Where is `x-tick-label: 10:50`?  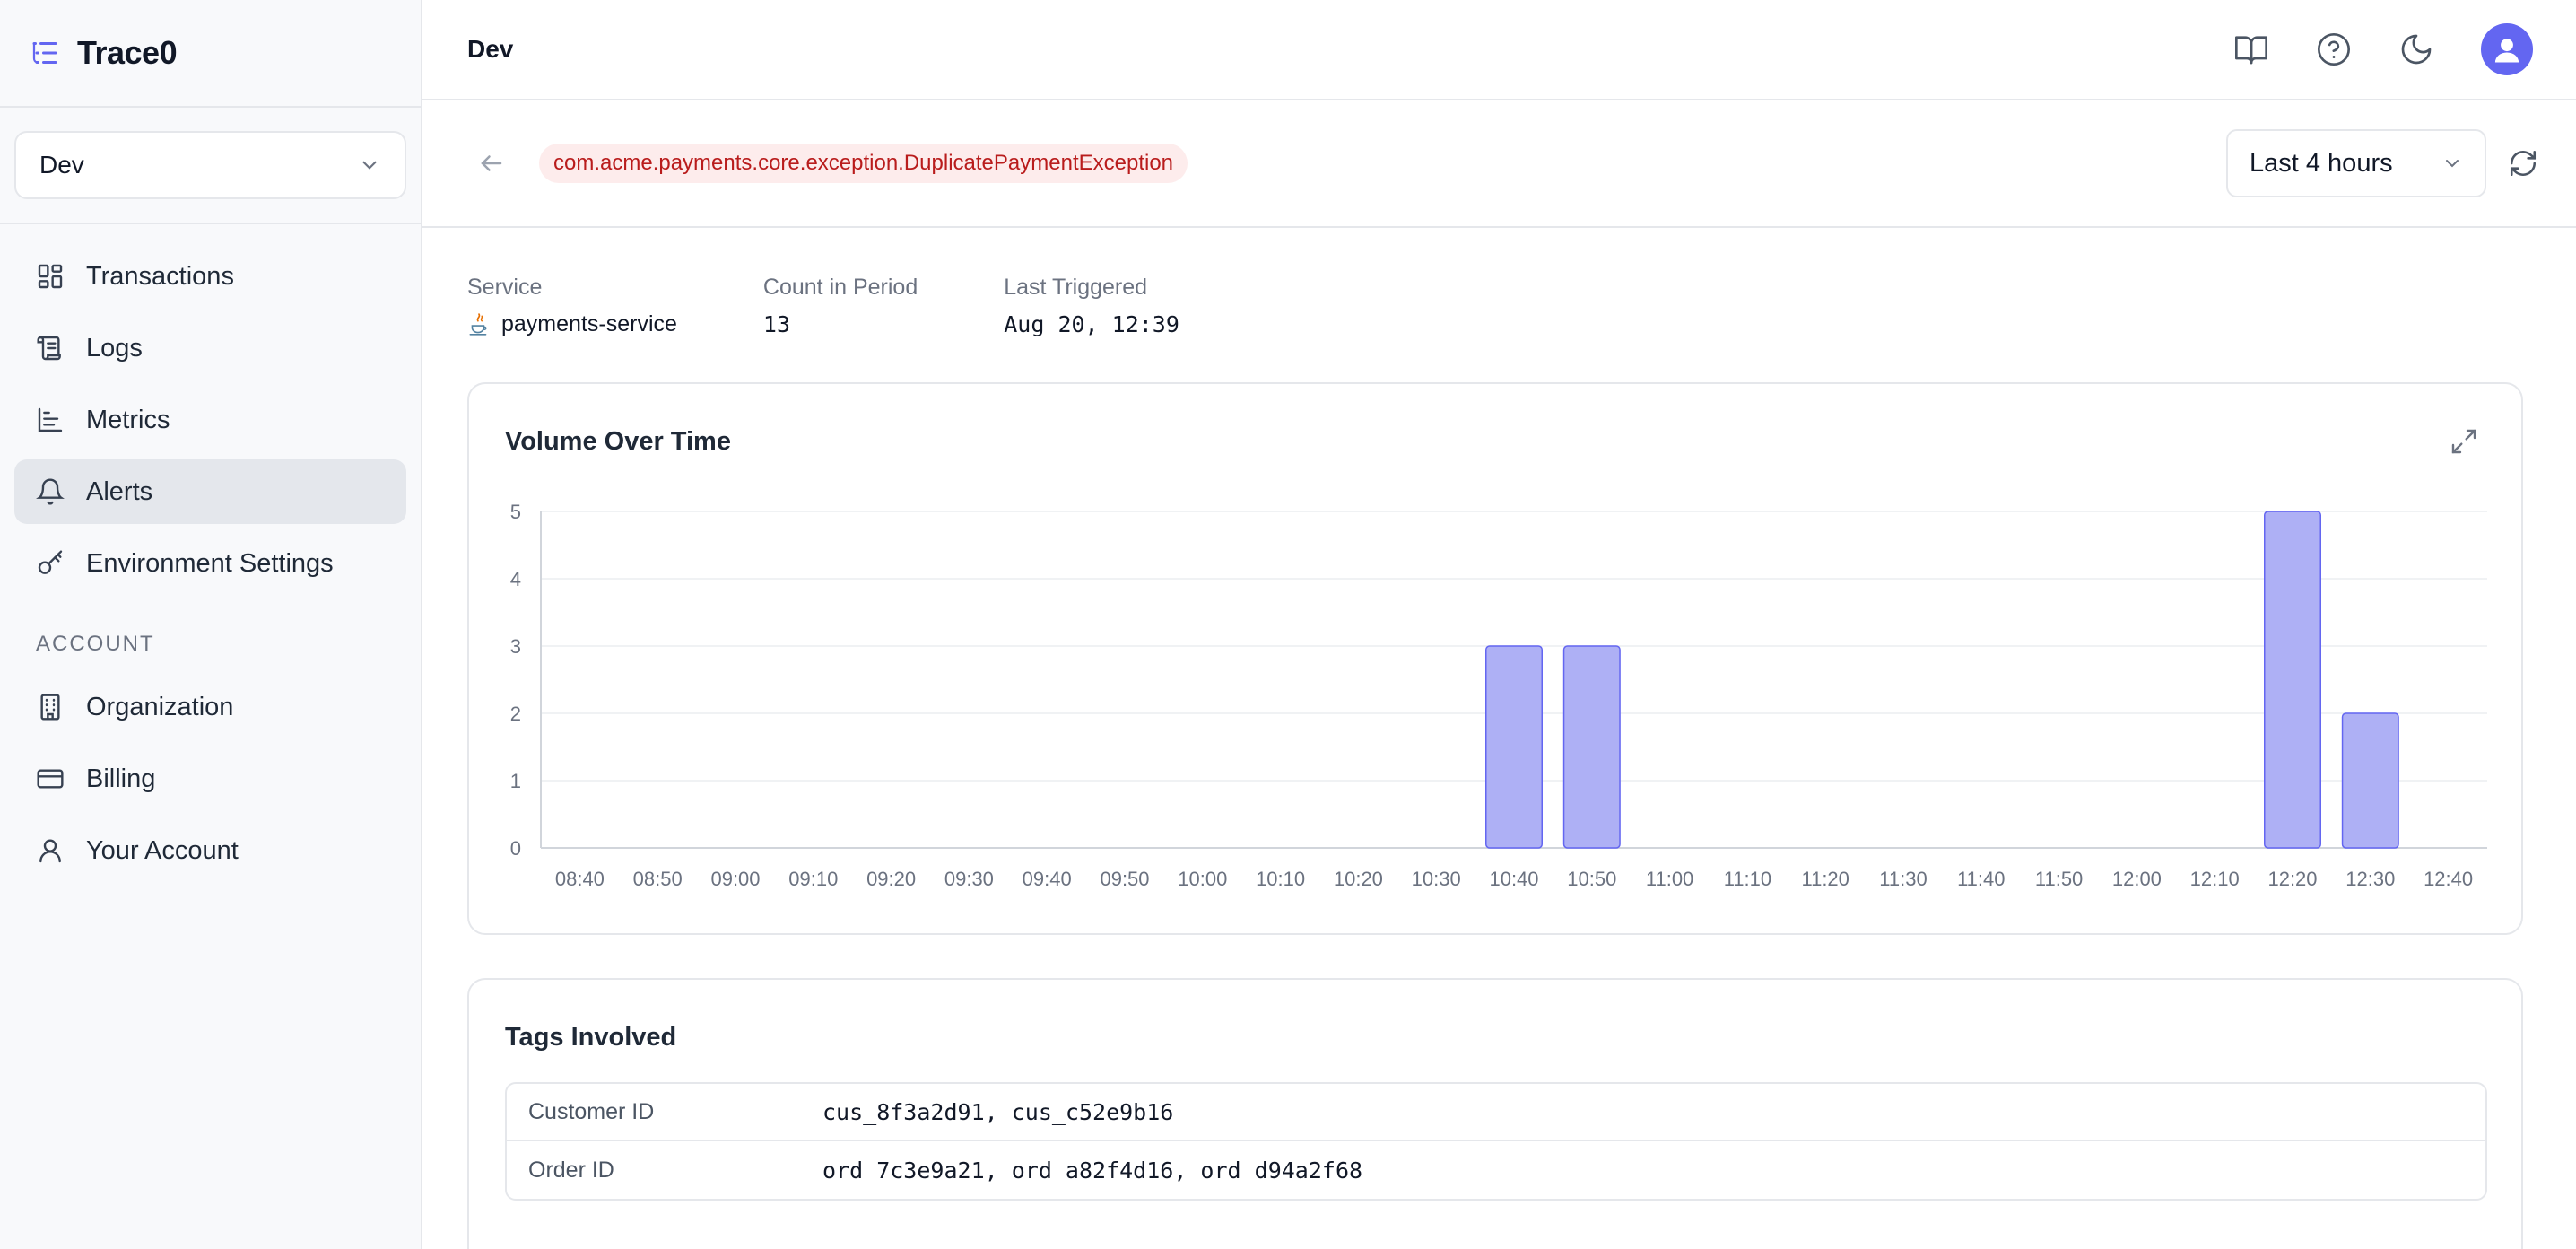
x-tick-label: 10:50 is located at coordinates (1591, 879).